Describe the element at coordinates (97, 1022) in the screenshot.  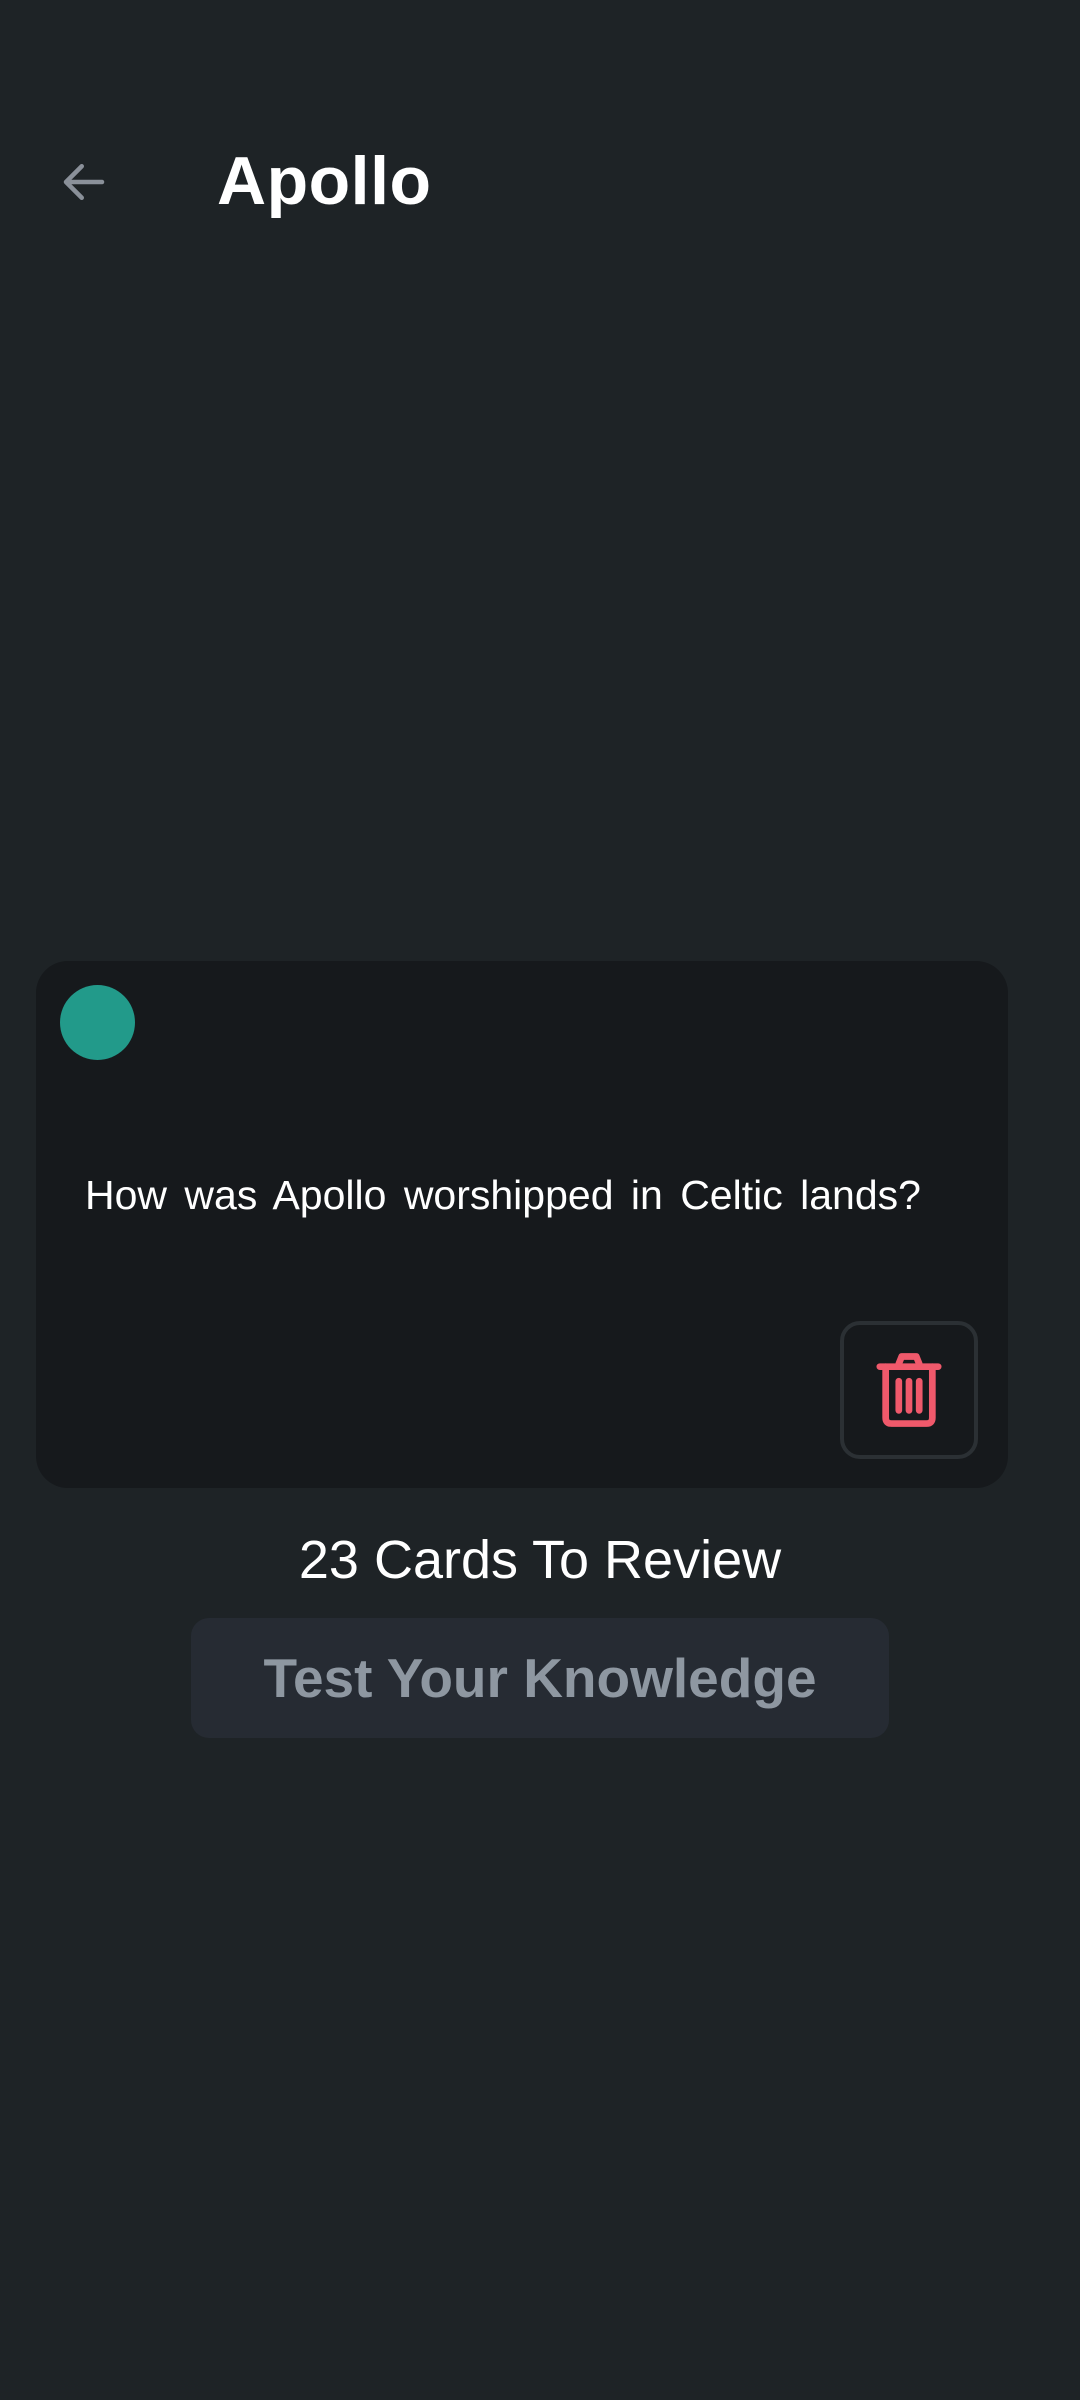
I see `card-color-indicator` at that location.